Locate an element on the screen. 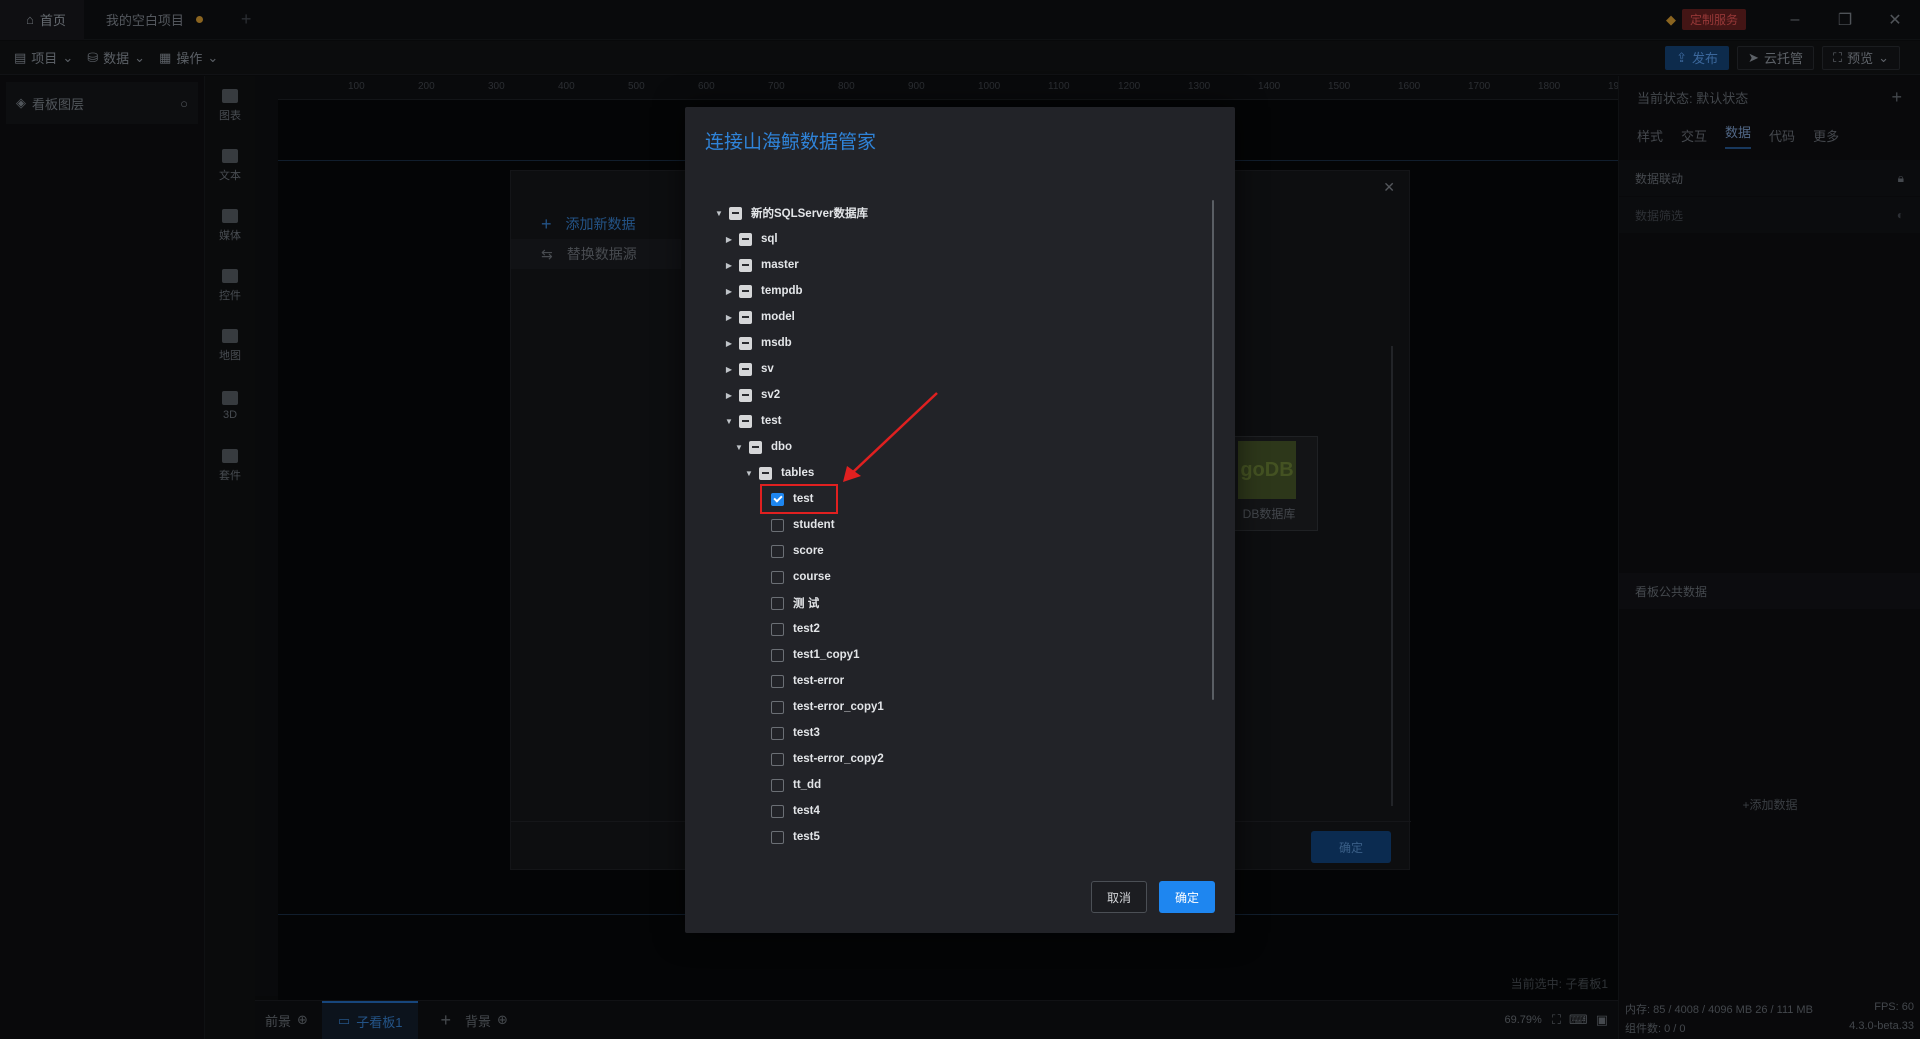 This screenshot has height=1039, width=1920. tree-node-label: sv2 is located at coordinates (771, 395).